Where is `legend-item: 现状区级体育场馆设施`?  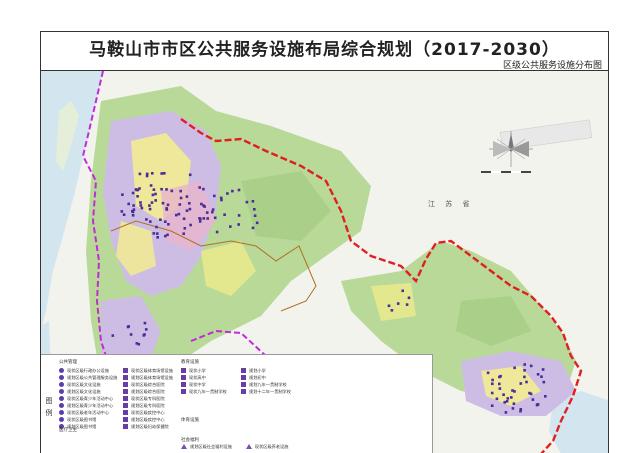 legend-item: 现状区级体育场馆设施 is located at coordinates (148, 370).